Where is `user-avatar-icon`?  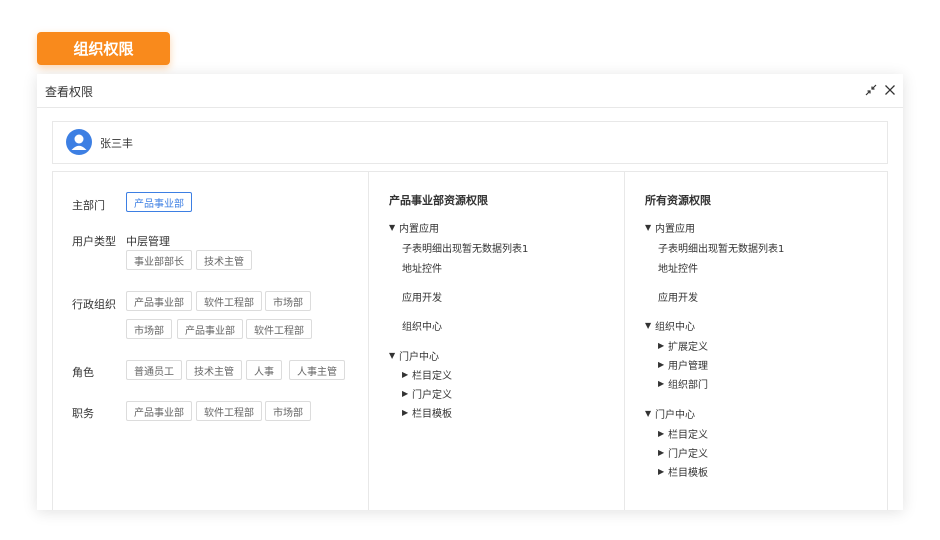 user-avatar-icon is located at coordinates (79, 142).